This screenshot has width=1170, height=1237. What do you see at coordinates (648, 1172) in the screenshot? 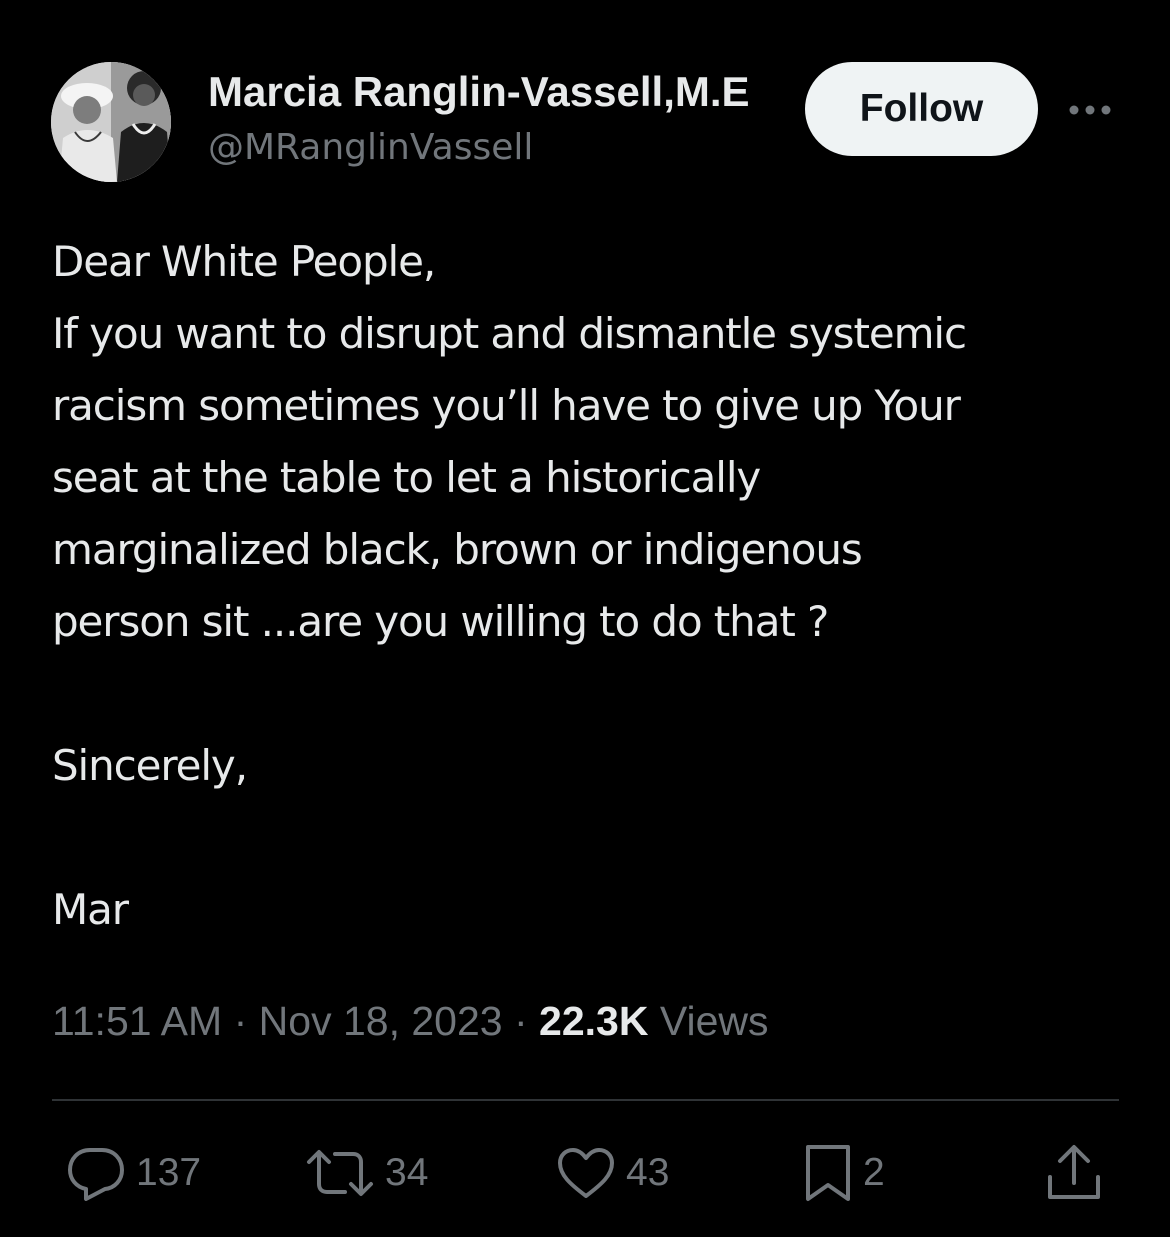
I see `like-count: 43` at bounding box center [648, 1172].